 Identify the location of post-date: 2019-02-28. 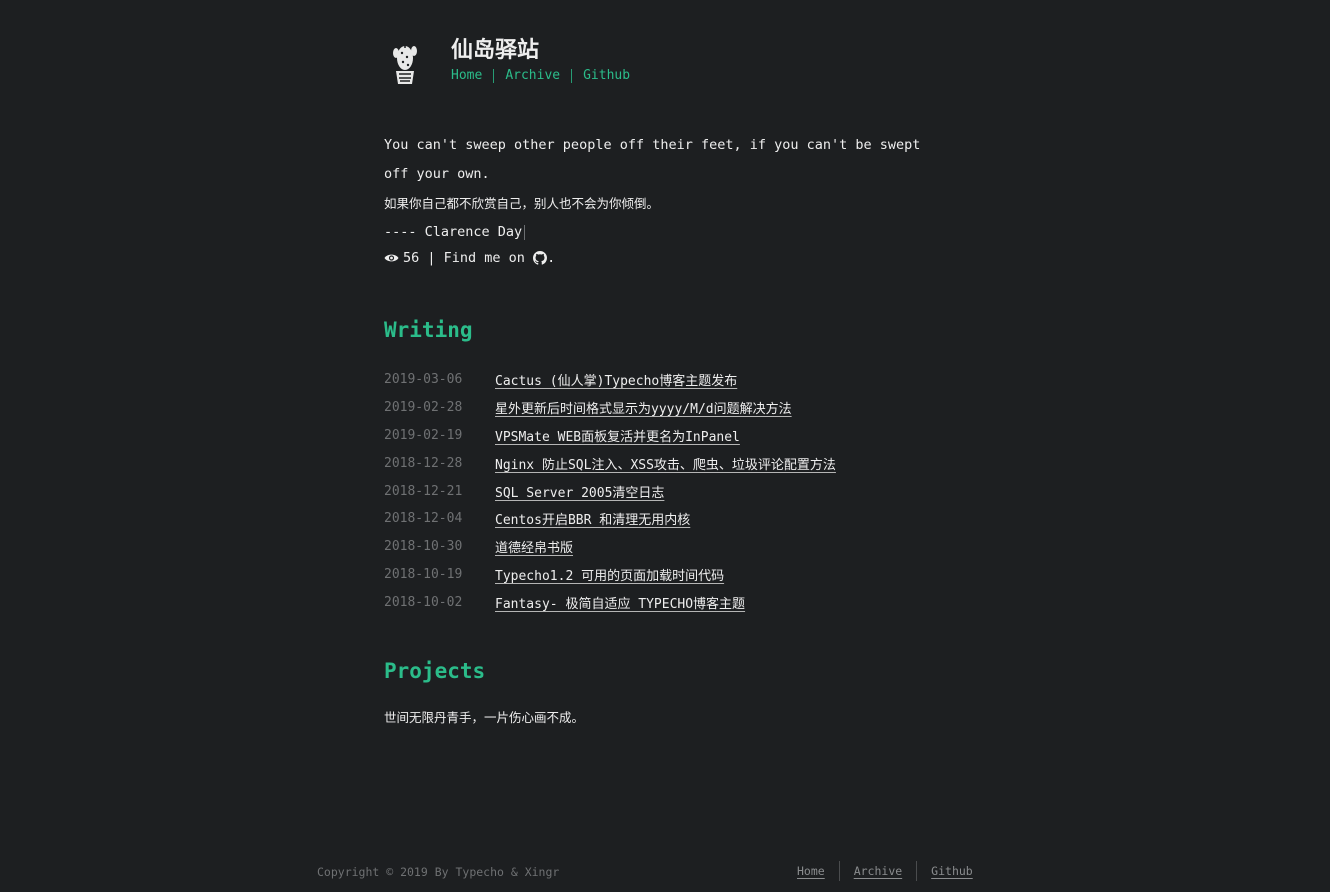
(423, 408).